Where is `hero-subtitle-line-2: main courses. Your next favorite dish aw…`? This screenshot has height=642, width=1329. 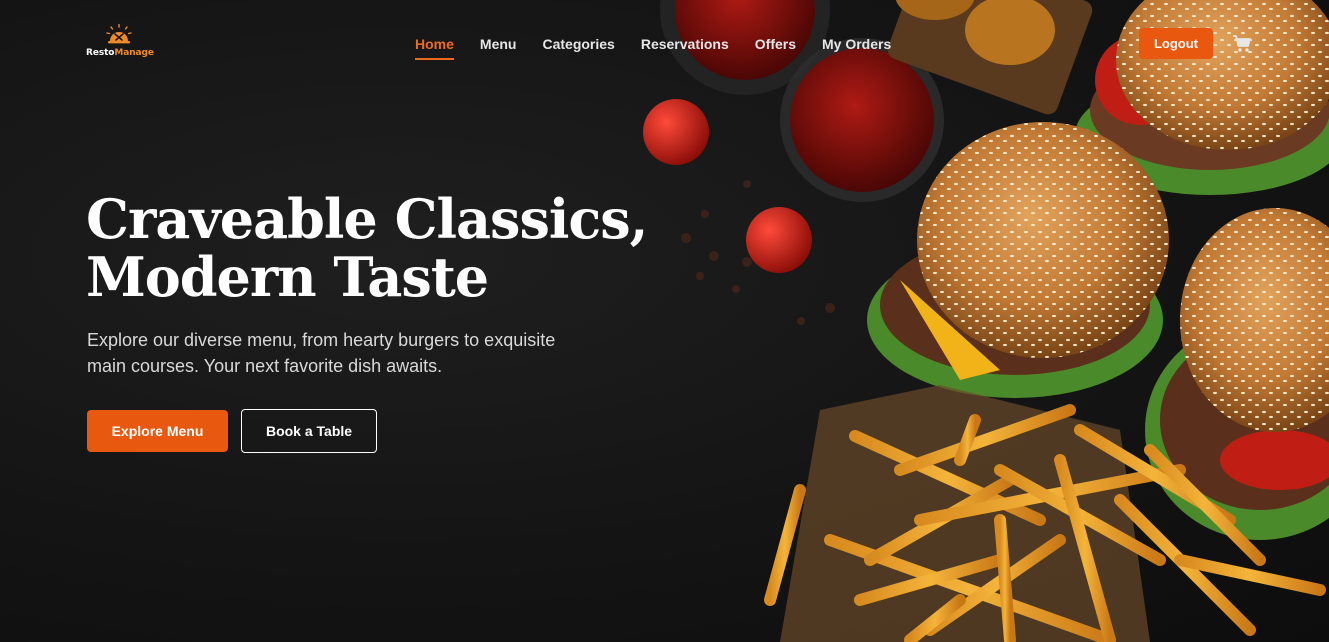
hero-subtitle-line-2: main courses. Your next favorite dish aw… is located at coordinates (265, 366).